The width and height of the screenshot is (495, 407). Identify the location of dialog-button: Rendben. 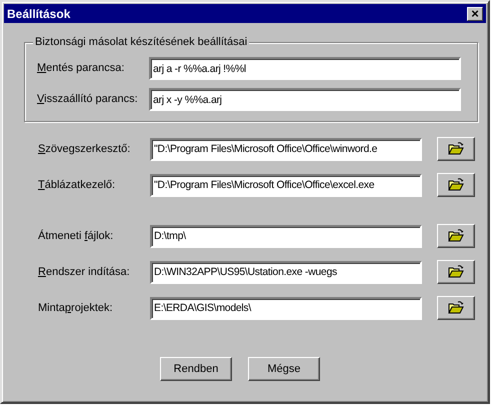
(196, 369).